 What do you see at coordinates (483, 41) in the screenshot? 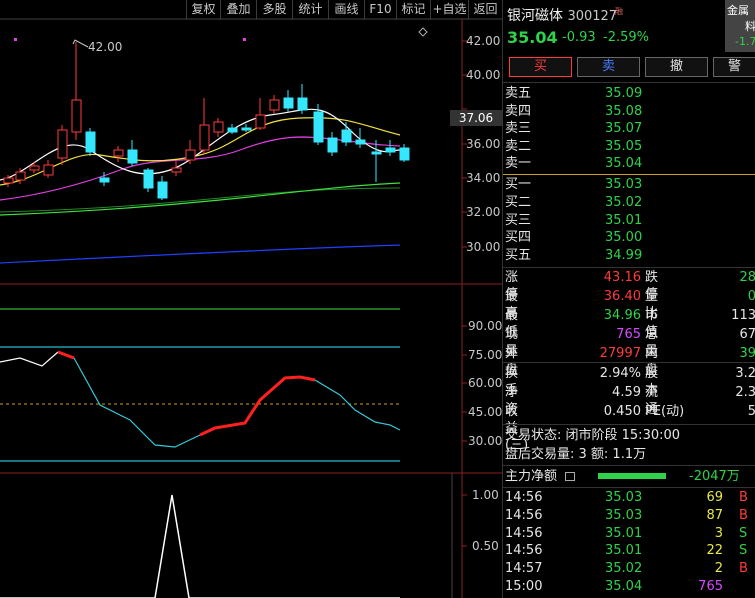
I see `price-axis-label: 42.00` at bounding box center [483, 41].